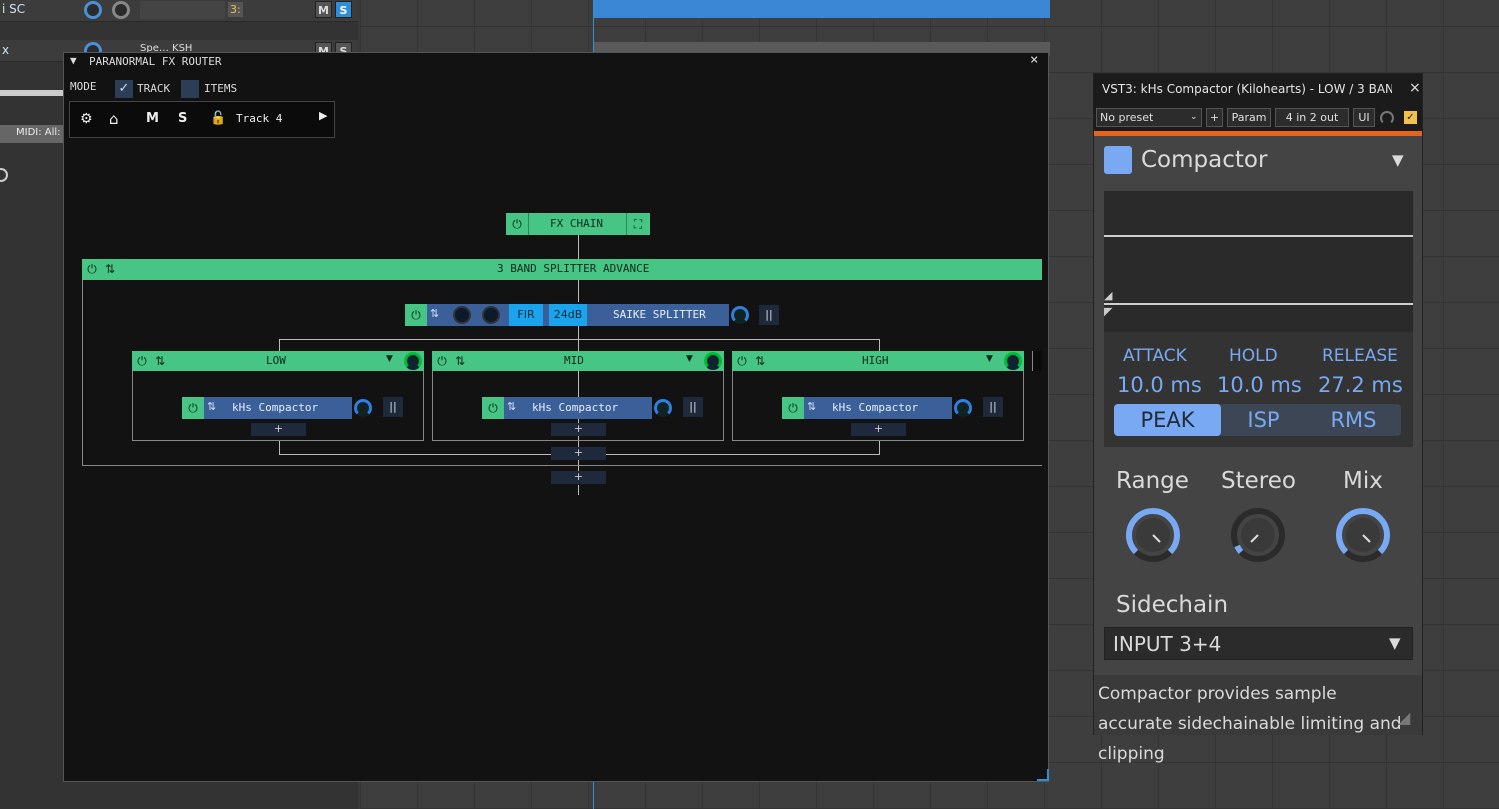 Image resolution: width=1499 pixels, height=809 pixels. What do you see at coordinates (259, 118) in the screenshot?
I see `track-selector: Track 4` at bounding box center [259, 118].